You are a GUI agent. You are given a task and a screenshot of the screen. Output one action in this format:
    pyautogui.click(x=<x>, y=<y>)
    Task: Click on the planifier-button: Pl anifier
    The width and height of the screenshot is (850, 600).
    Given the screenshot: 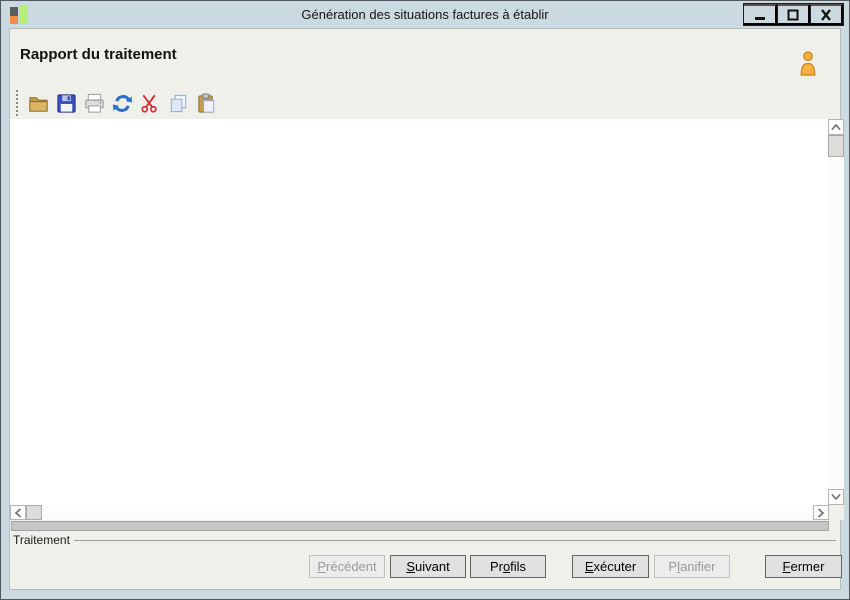 What is the action you would take?
    pyautogui.click(x=692, y=566)
    